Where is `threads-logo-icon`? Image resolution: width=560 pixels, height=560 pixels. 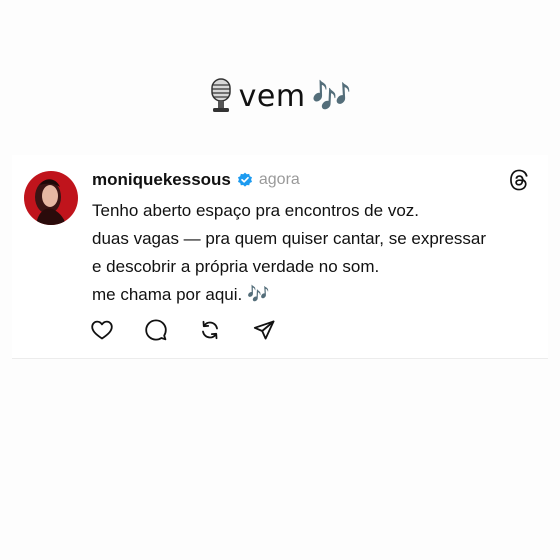 threads-logo-icon is located at coordinates (519, 180).